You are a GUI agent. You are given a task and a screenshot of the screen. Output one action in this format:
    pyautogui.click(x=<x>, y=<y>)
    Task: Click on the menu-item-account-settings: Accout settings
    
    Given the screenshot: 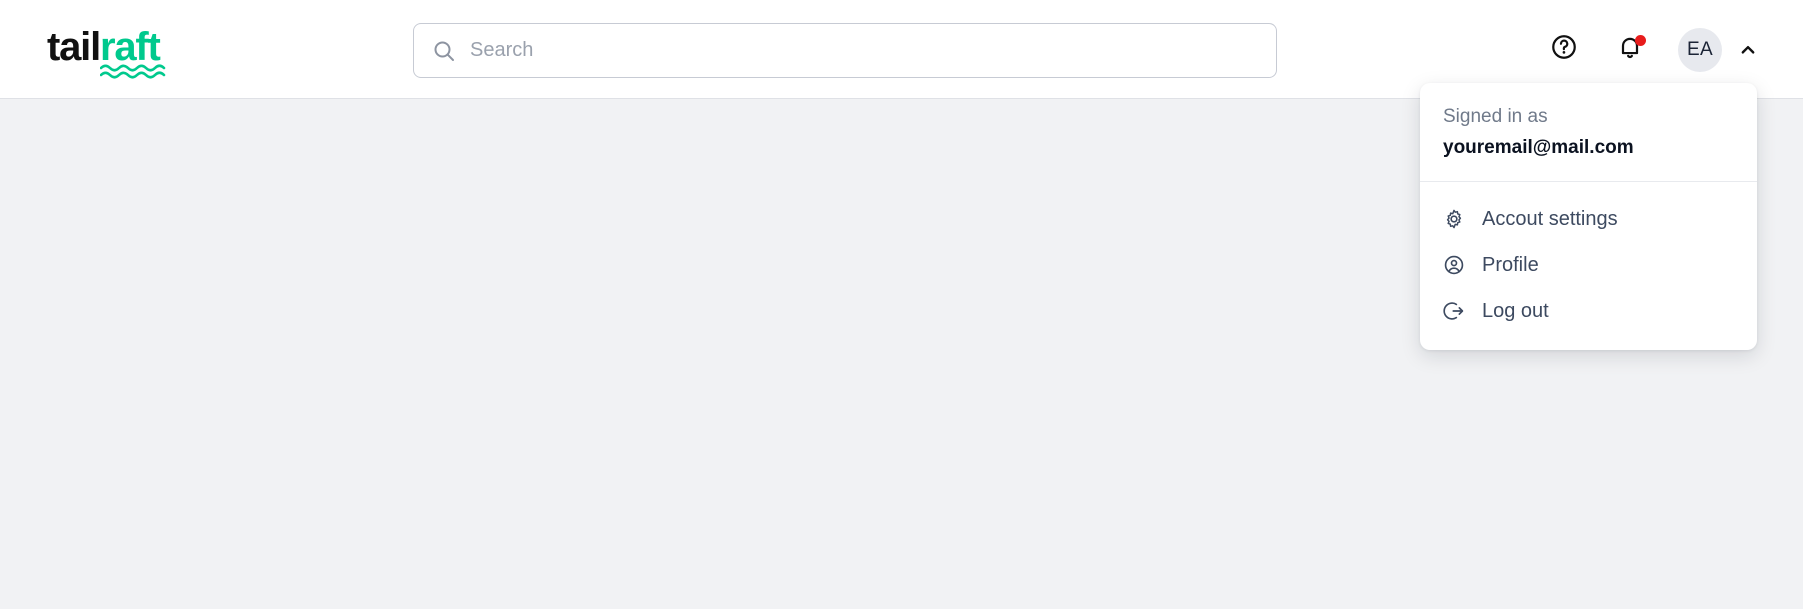 What is the action you would take?
    pyautogui.click(x=1588, y=219)
    